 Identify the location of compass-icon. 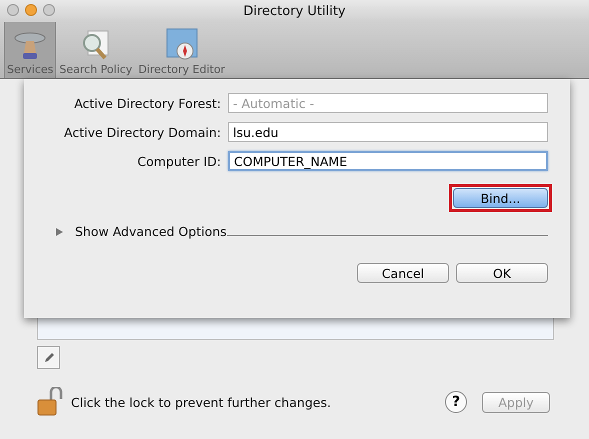
(181, 44).